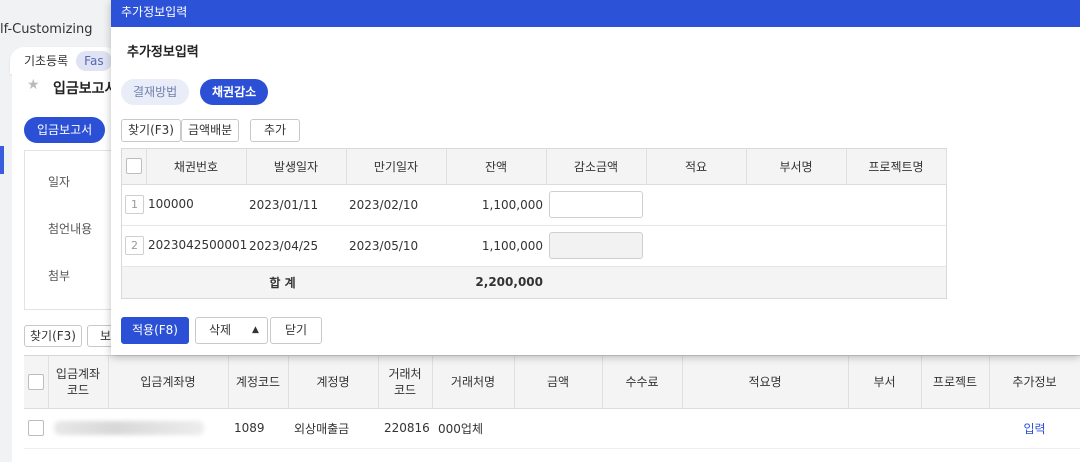 The image size is (1080, 462). I want to click on cell-bond-number: 100000, so click(171, 204).